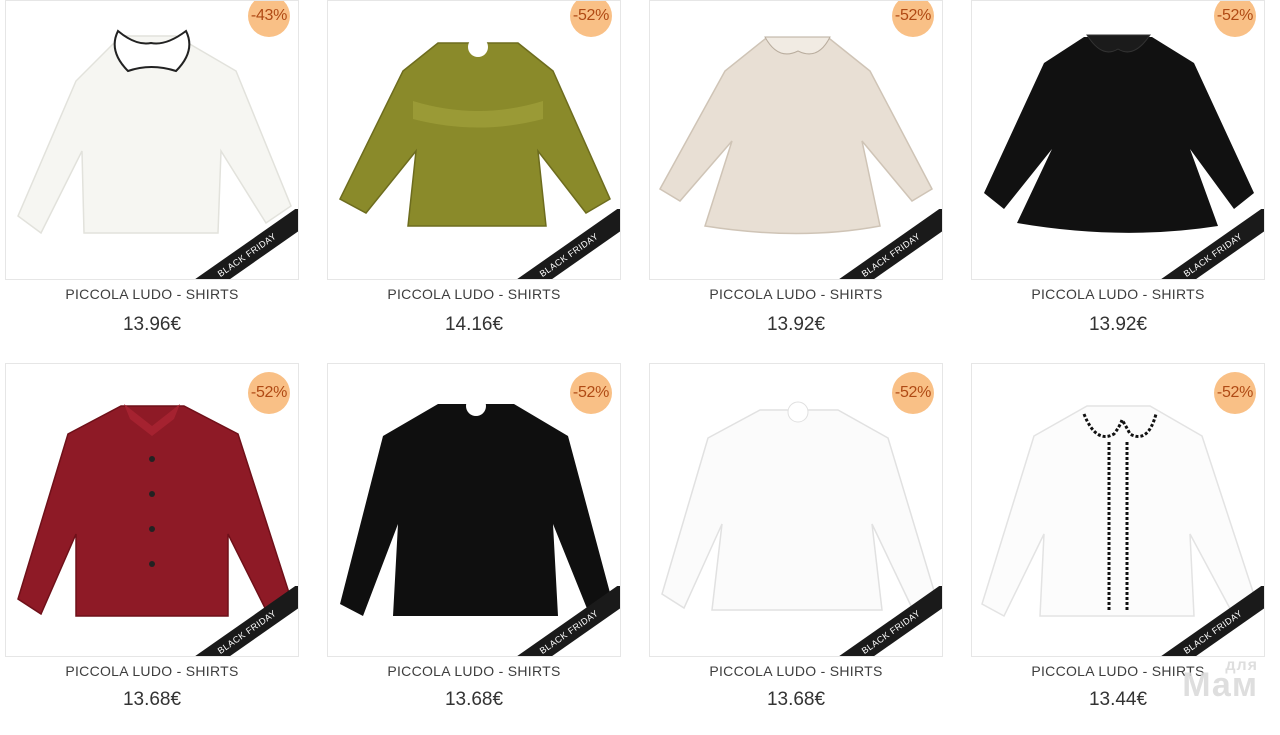 This screenshot has height=735, width=1280. Describe the element at coordinates (152, 324) in the screenshot. I see `product-price: 13.96€` at that location.